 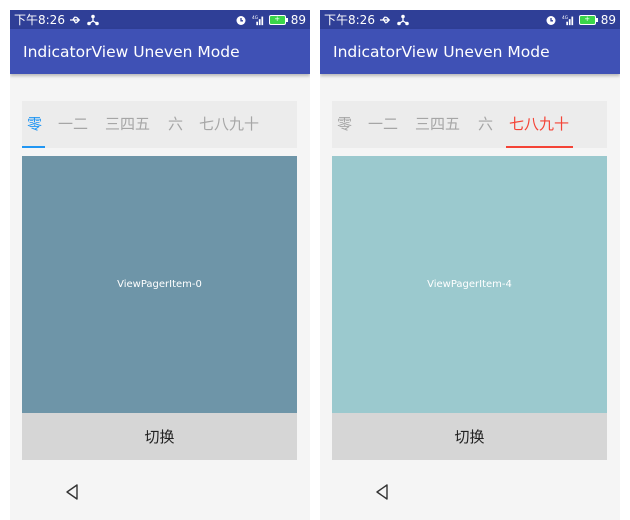 I want to click on pager-item-label: ViewPagerItem-4, so click(x=469, y=284).